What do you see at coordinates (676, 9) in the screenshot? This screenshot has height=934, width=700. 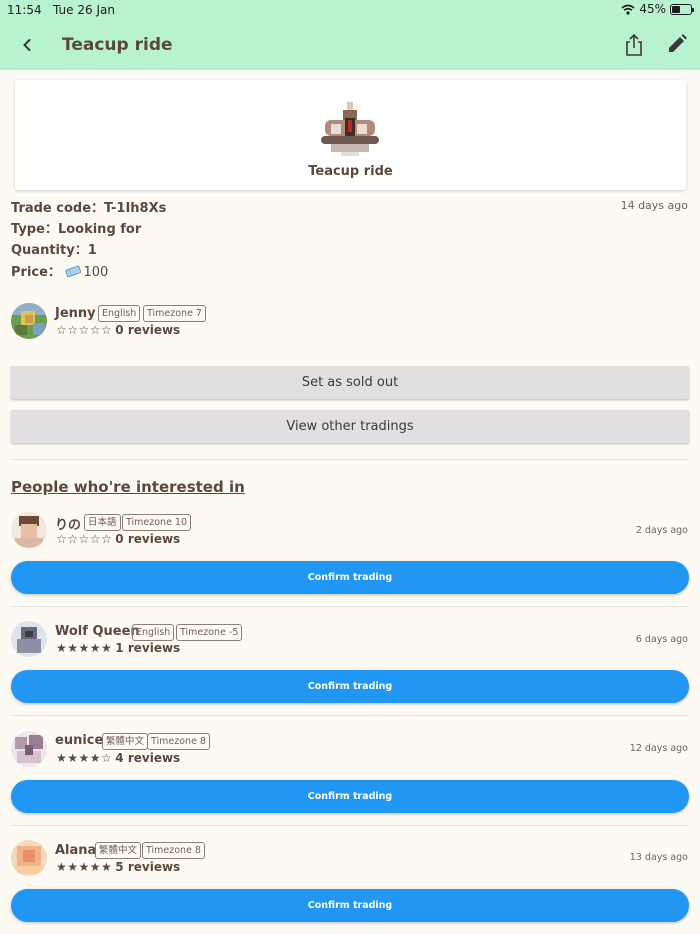 I see `battery-level` at bounding box center [676, 9].